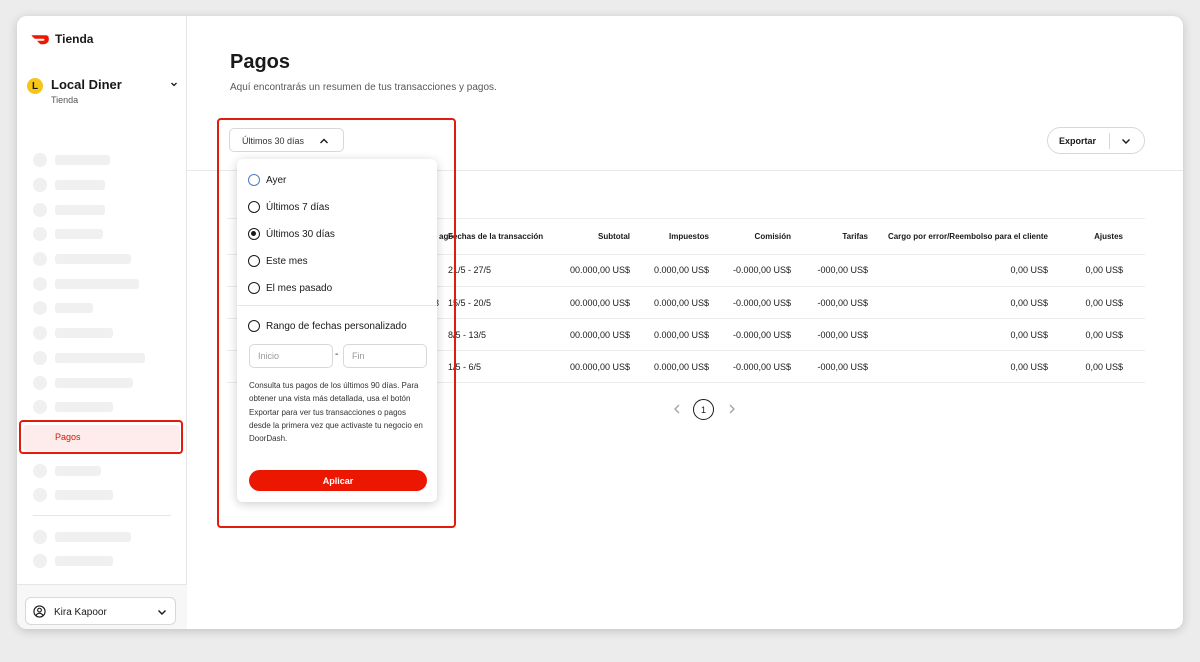 The width and height of the screenshot is (1200, 662). What do you see at coordinates (1108, 236) in the screenshot?
I see `column-header-adjustments: Ajustes` at bounding box center [1108, 236].